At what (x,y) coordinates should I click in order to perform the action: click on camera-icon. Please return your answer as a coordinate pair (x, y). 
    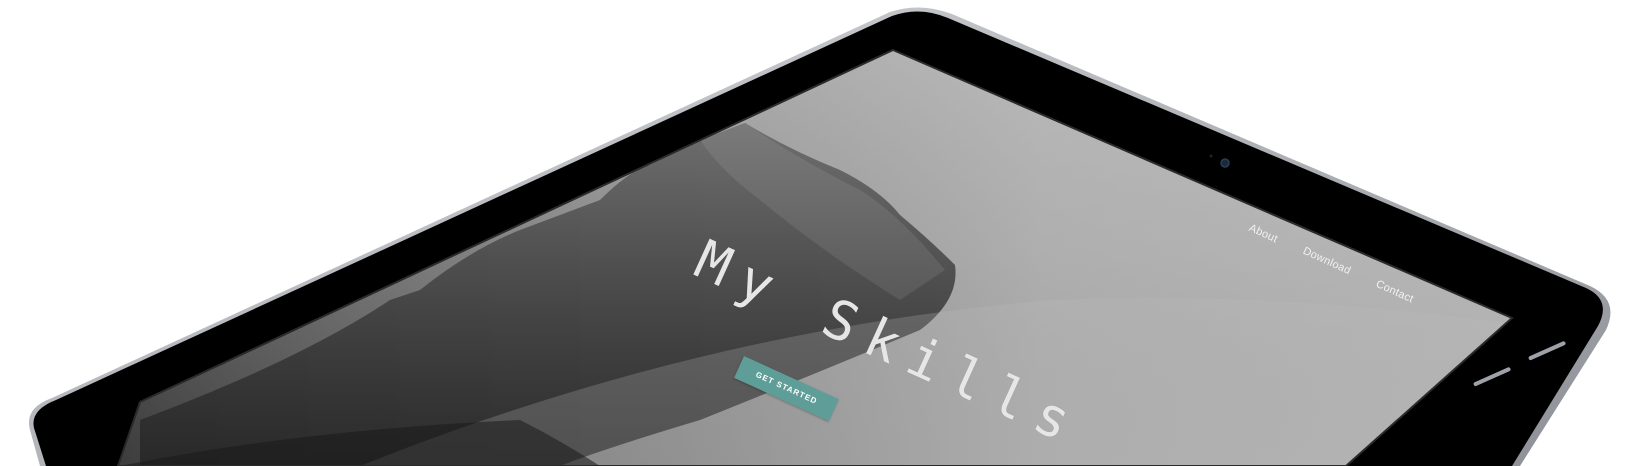
    Looking at the image, I should click on (1225, 163).